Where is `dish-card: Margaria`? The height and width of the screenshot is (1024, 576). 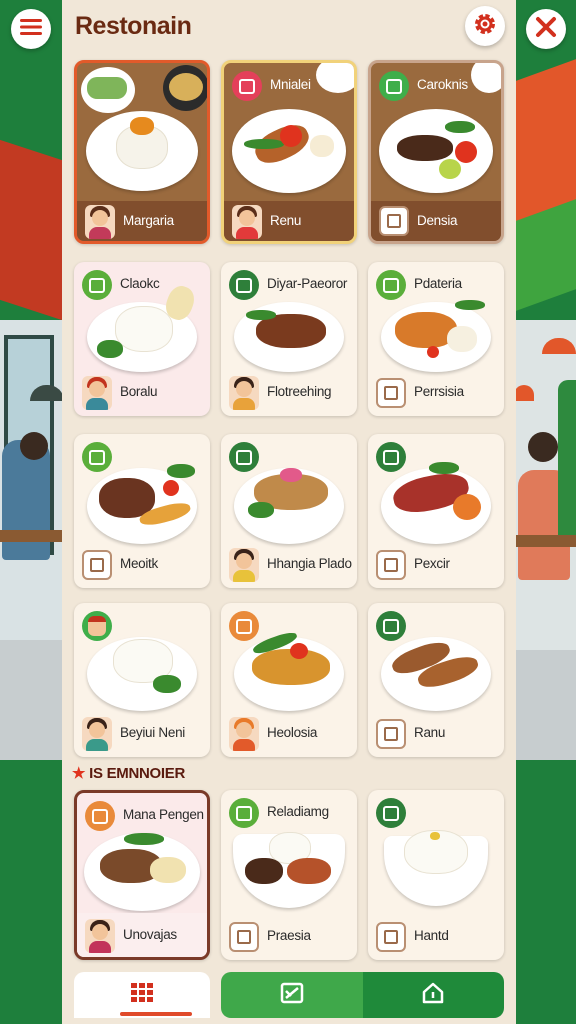
dish-card: Margaria is located at coordinates (142, 152).